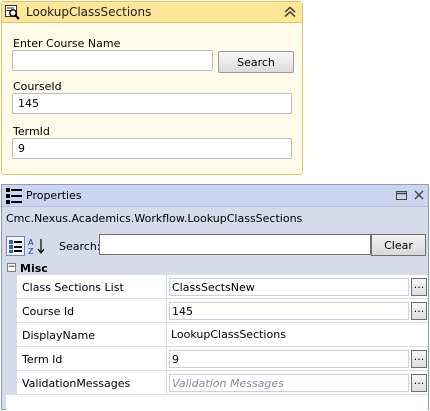  I want to click on properties-search-label: Search:, so click(80, 246).